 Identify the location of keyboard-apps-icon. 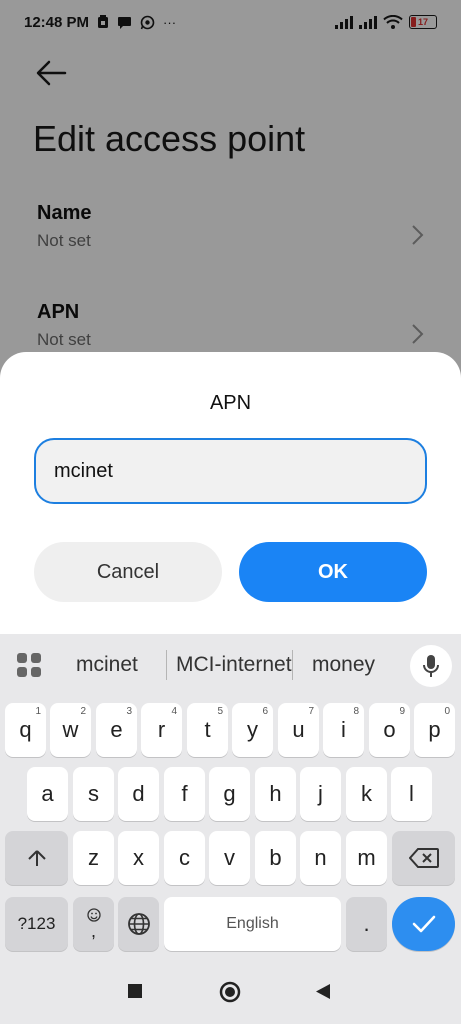
(29, 665).